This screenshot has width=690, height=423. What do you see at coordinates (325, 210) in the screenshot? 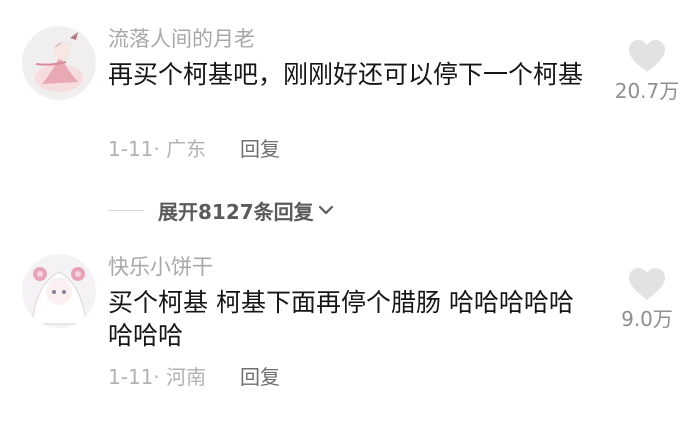
I see `chevron-down-icon` at bounding box center [325, 210].